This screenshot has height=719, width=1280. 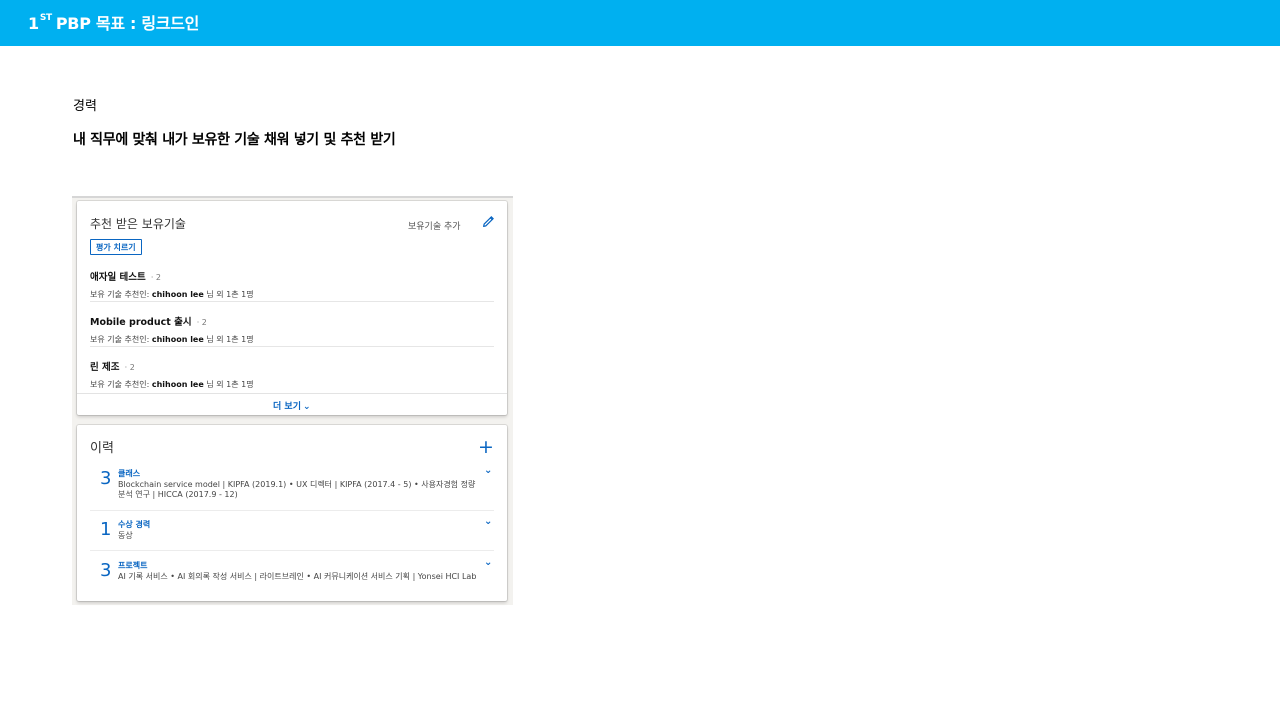 I want to click on history-count: 1, so click(x=106, y=529).